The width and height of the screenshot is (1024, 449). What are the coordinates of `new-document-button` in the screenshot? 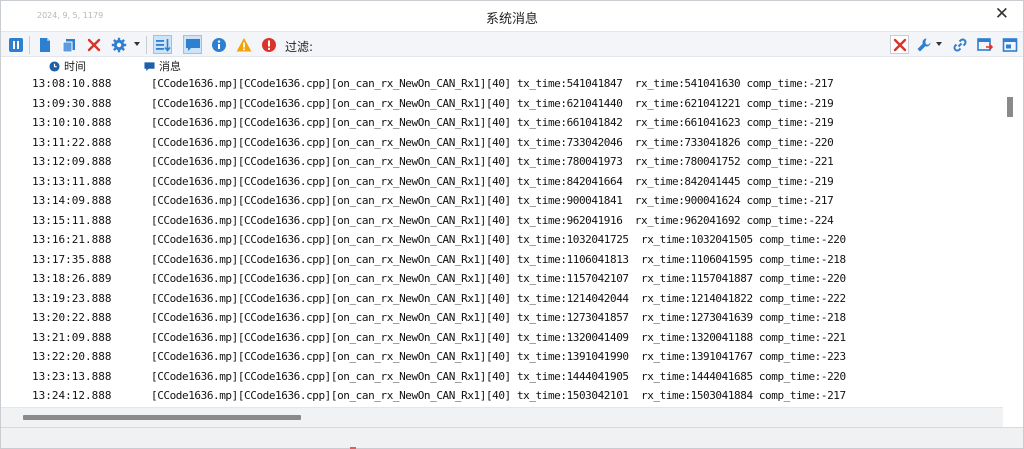 It's located at (44, 44).